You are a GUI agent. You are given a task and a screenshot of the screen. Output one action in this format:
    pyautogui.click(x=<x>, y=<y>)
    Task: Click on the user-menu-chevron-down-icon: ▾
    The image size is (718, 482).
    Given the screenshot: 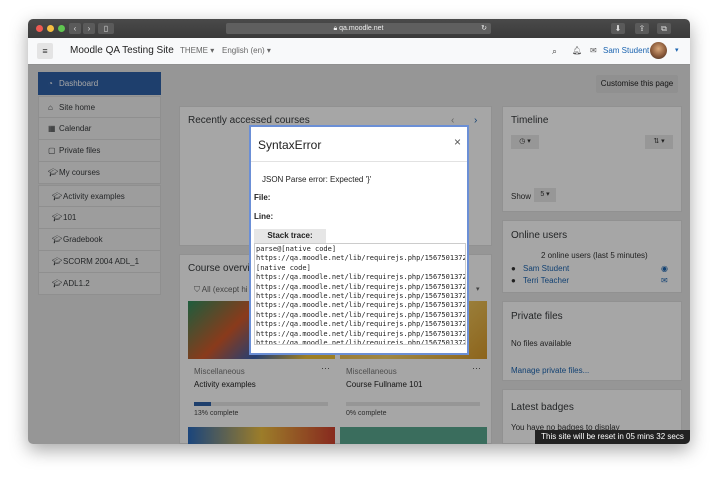 What is the action you would take?
    pyautogui.click(x=677, y=51)
    